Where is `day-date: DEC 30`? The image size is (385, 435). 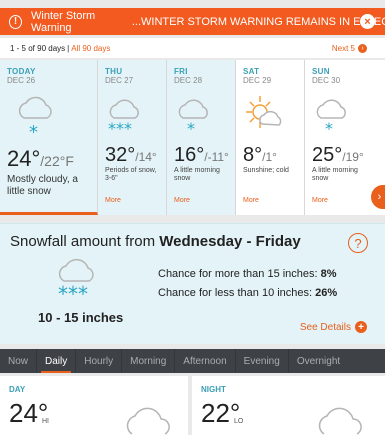 day-date: DEC 30 is located at coordinates (326, 80).